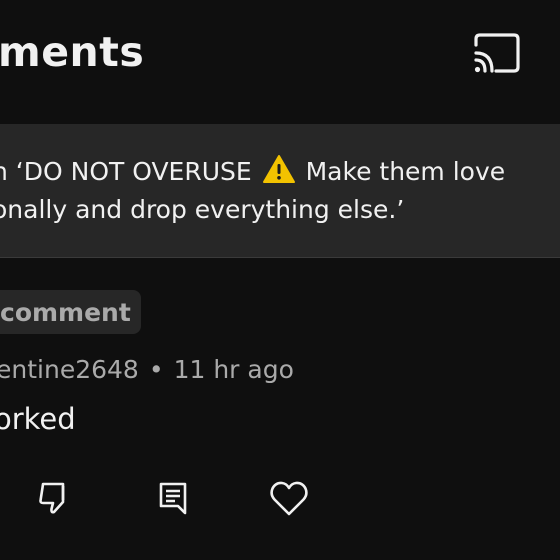  I want to click on cast-button, so click(496, 53).